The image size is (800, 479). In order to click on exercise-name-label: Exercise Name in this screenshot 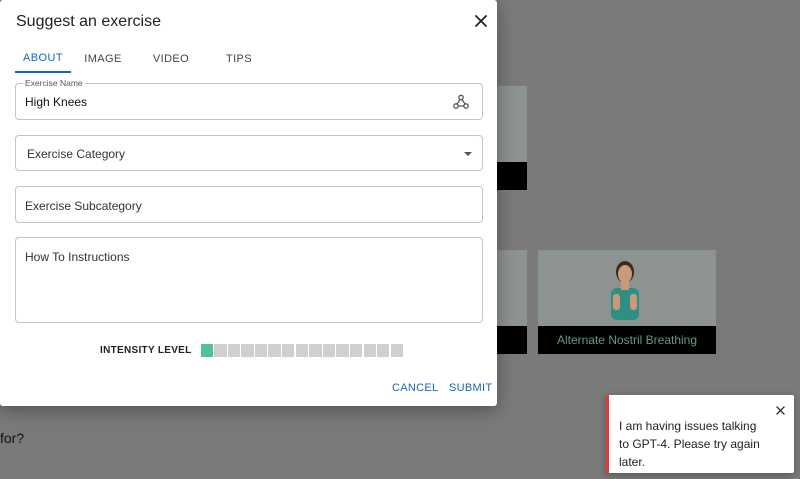, I will do `click(54, 83)`.